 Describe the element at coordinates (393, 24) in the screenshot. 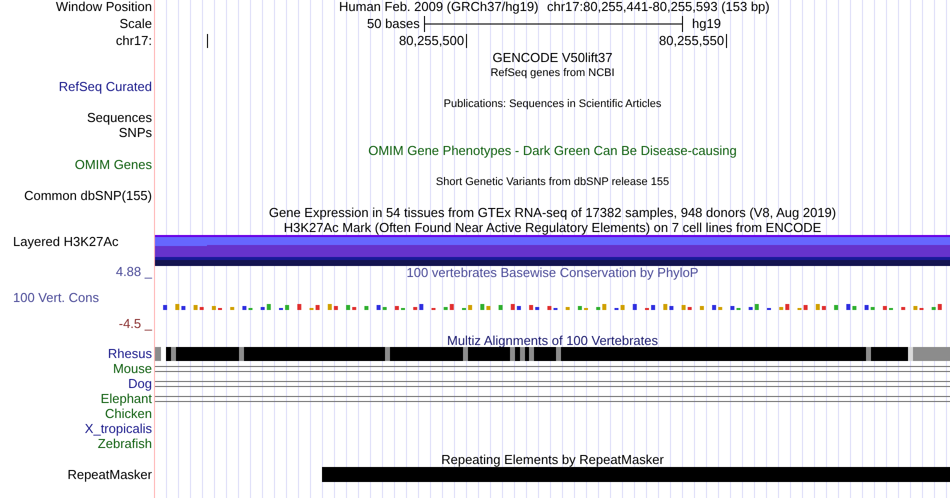

I see `scale-length: 50 bases` at that location.